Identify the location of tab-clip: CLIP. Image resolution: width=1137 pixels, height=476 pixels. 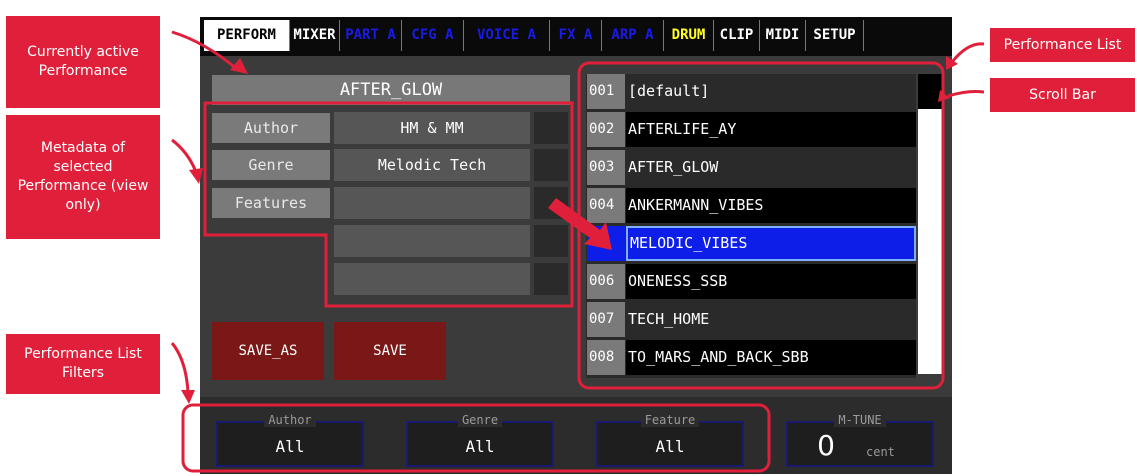
(737, 35).